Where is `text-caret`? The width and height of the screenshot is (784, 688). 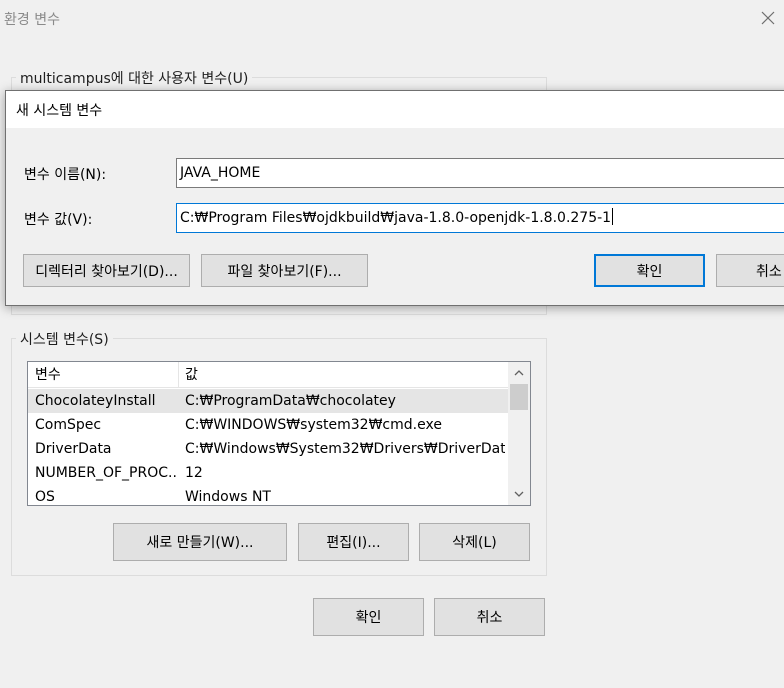 text-caret is located at coordinates (613, 216).